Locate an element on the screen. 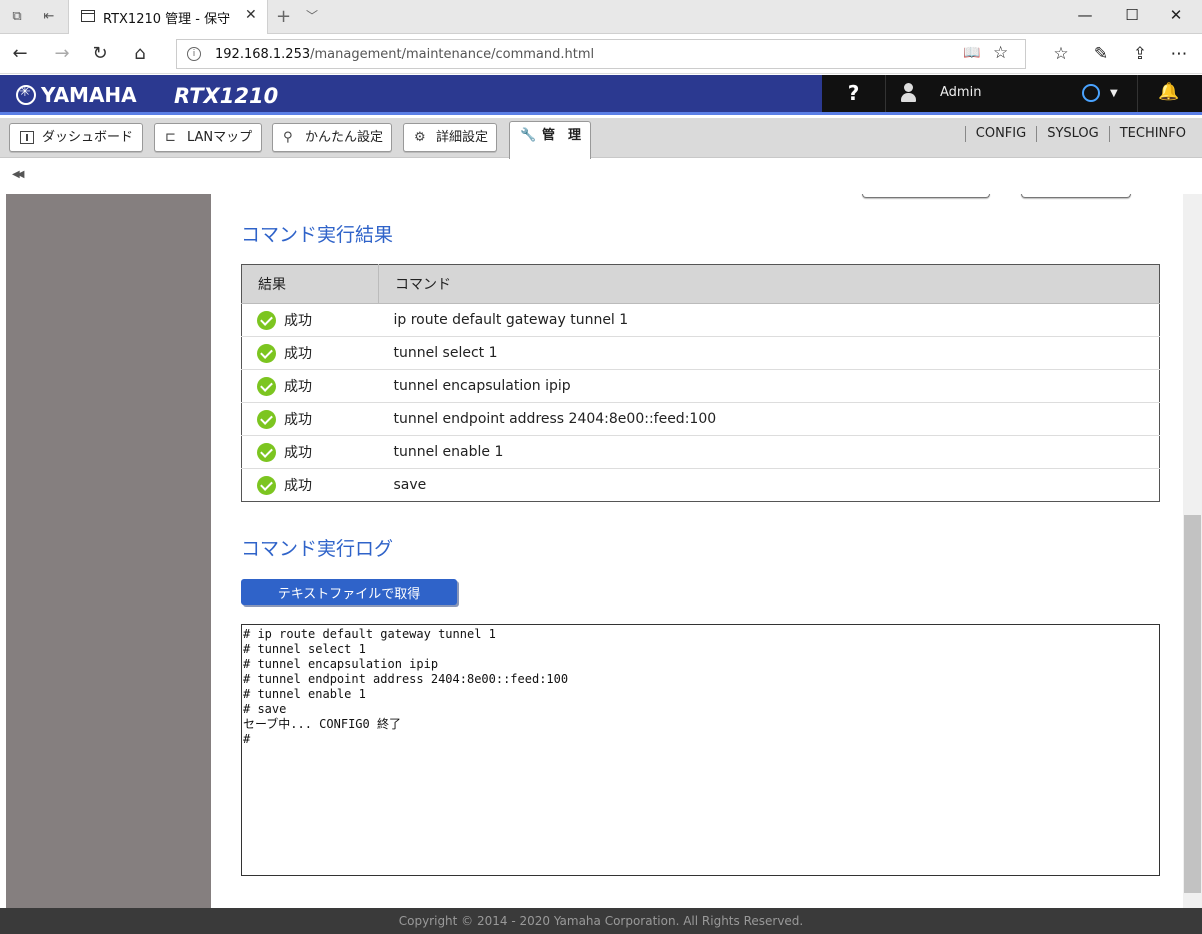 This screenshot has height=934, width=1202. command-cell: save is located at coordinates (410, 485).